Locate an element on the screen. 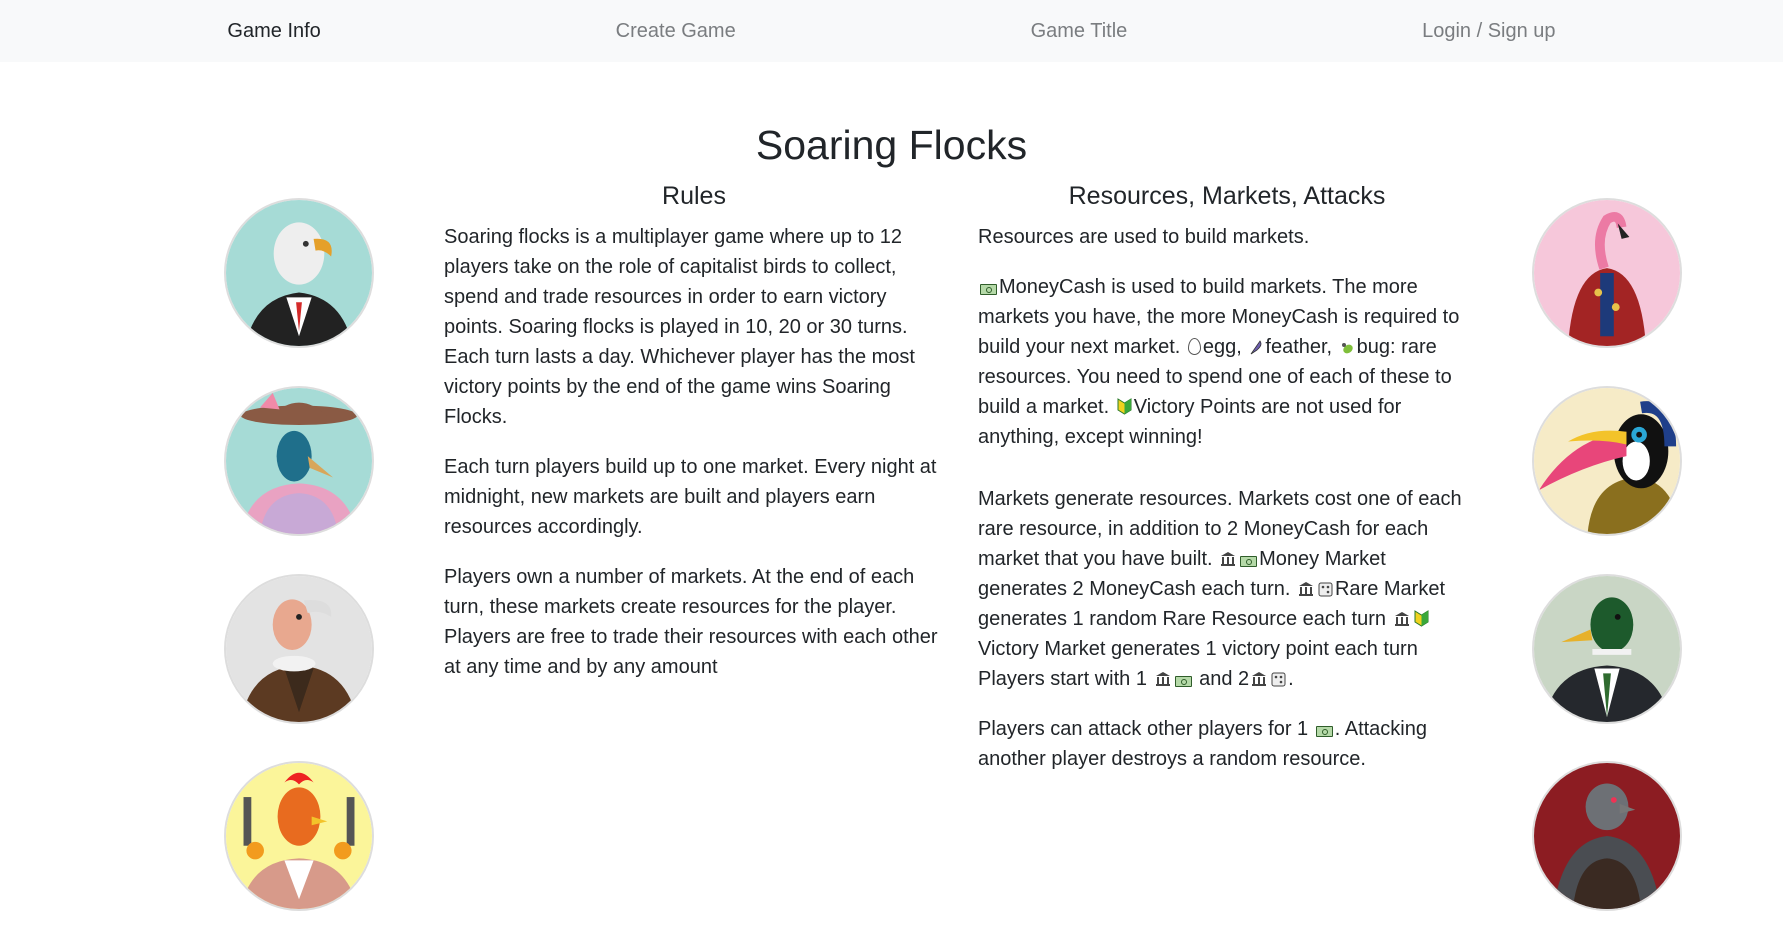 The image size is (1783, 930). duck-avatar is located at coordinates (1607, 649).